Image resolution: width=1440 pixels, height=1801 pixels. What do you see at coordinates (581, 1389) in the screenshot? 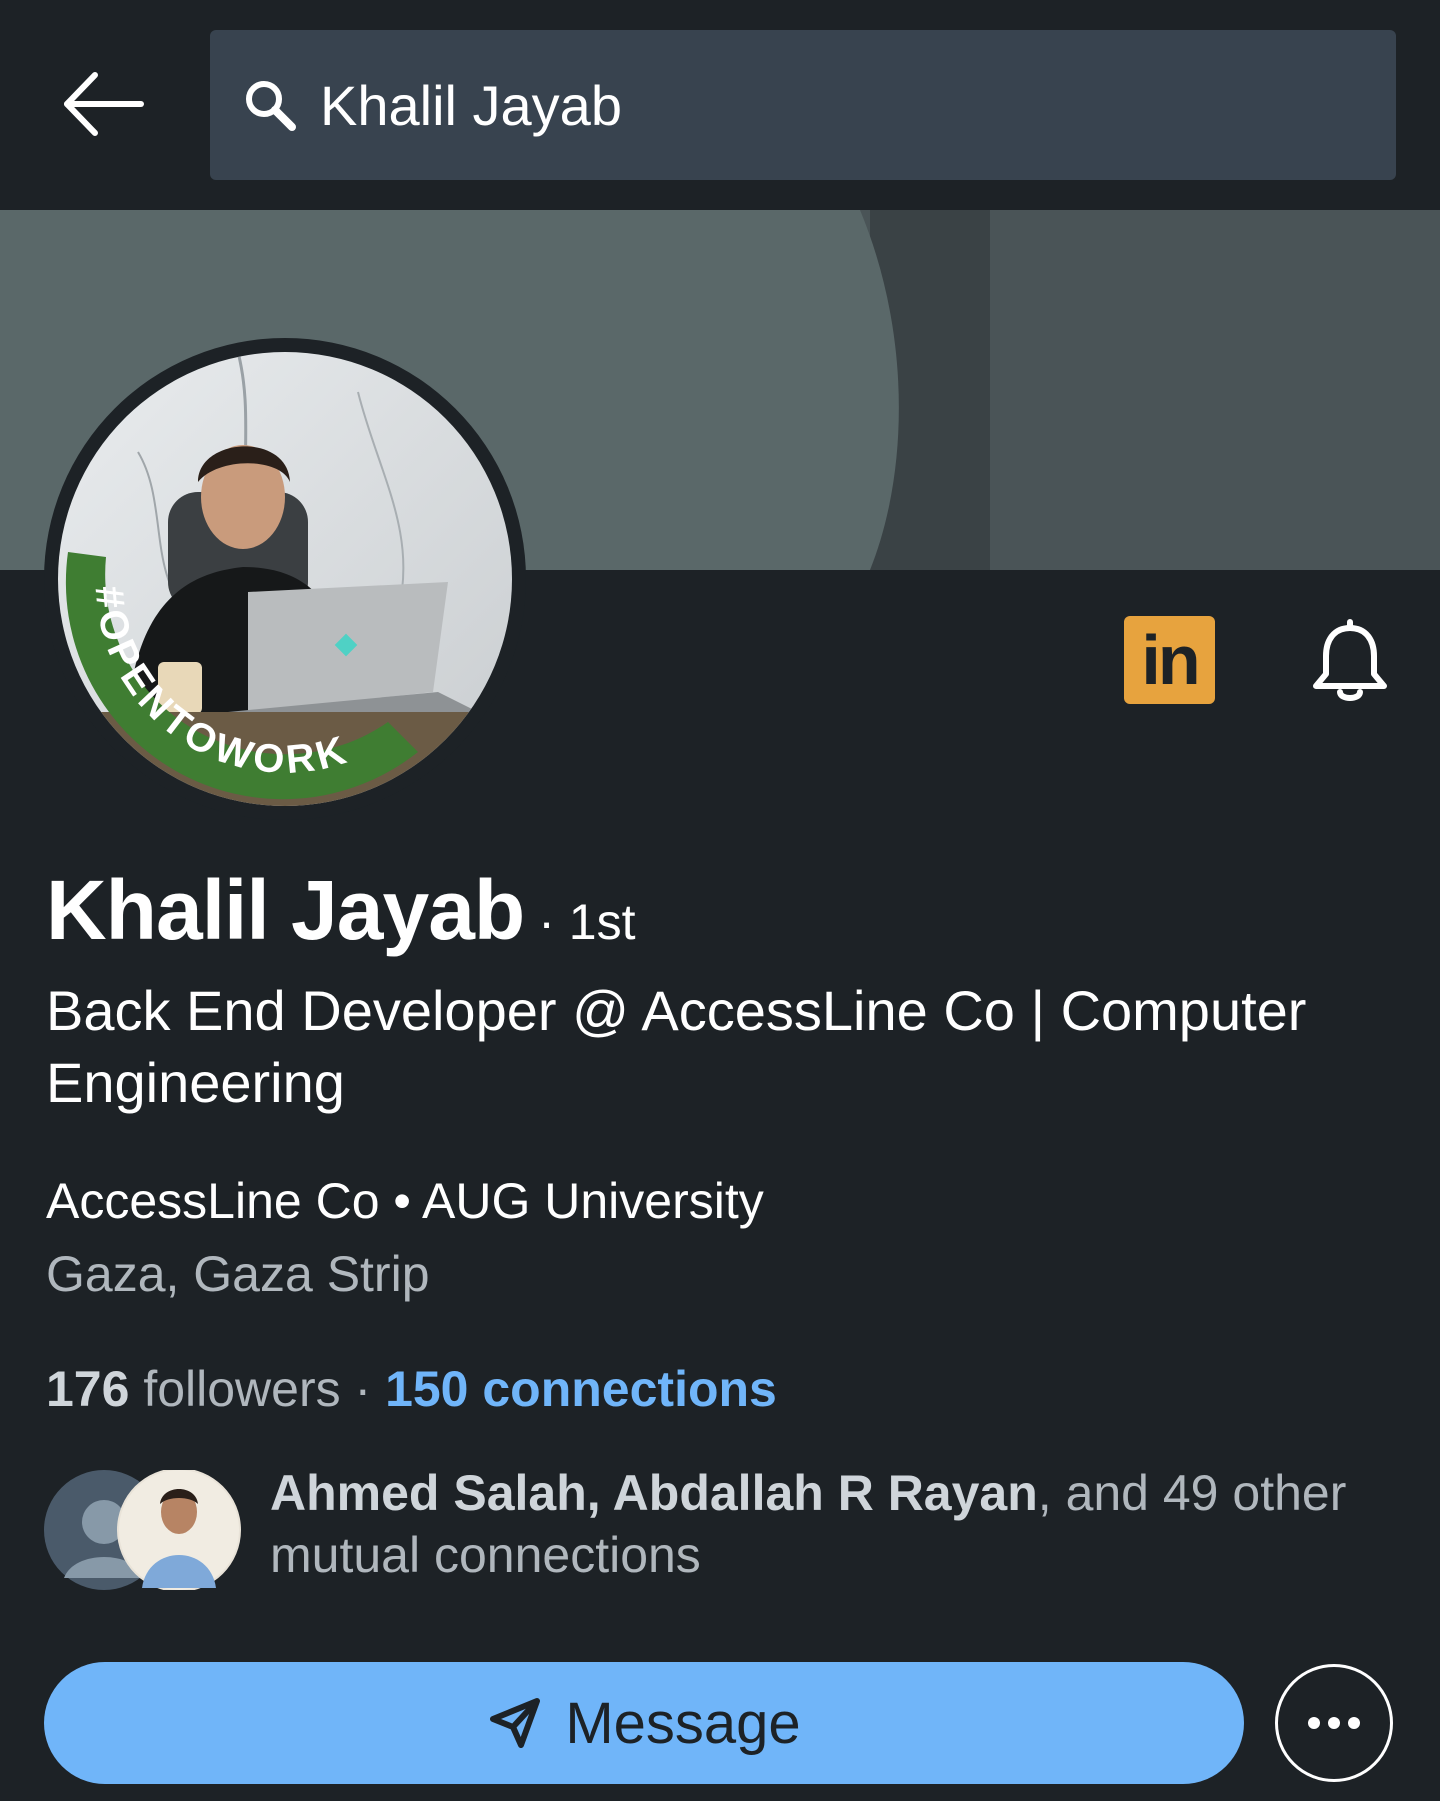
I see `connections-link: 150 connections` at bounding box center [581, 1389].